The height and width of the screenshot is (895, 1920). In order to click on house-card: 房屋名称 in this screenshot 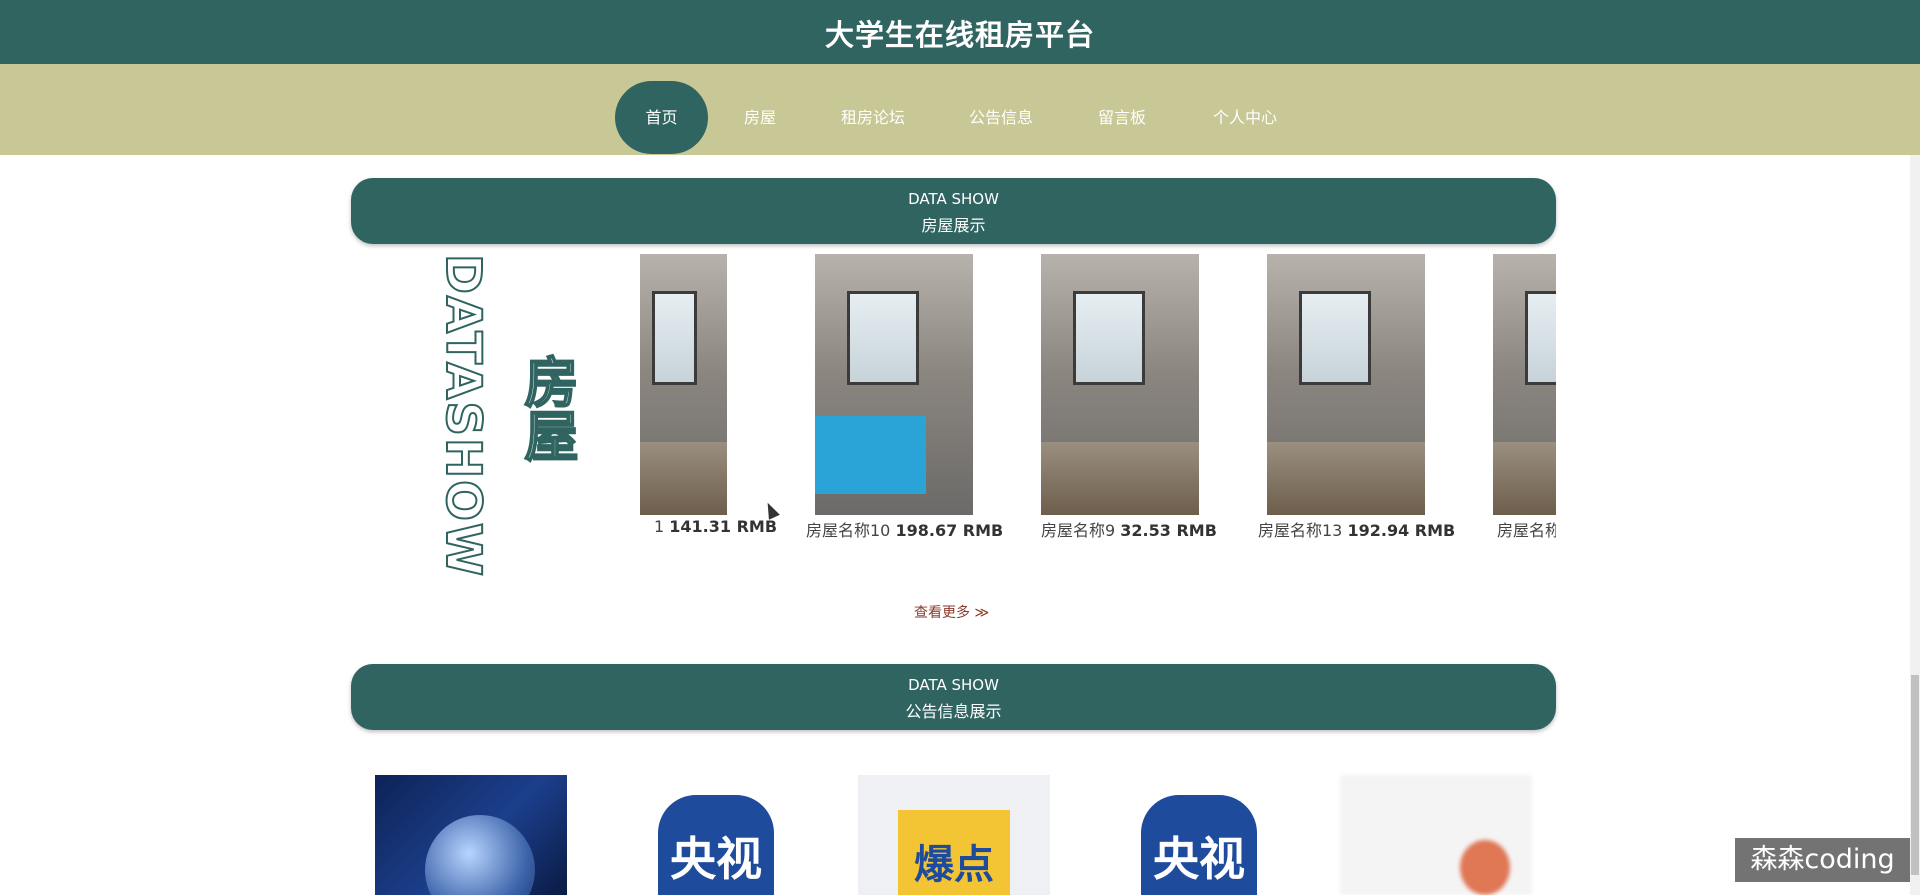, I will do `click(1524, 402)`.